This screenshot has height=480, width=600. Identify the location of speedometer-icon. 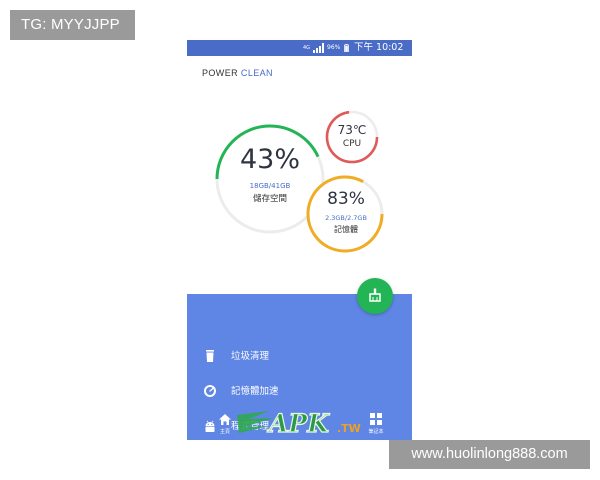
(210, 391).